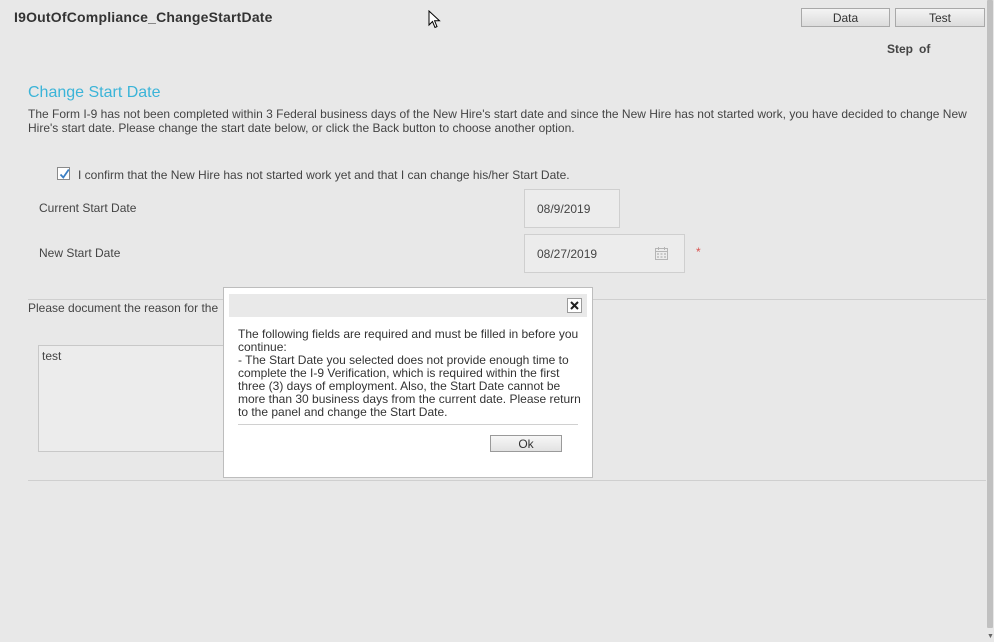  I want to click on scroll-down-icon: ▼, so click(990, 636).